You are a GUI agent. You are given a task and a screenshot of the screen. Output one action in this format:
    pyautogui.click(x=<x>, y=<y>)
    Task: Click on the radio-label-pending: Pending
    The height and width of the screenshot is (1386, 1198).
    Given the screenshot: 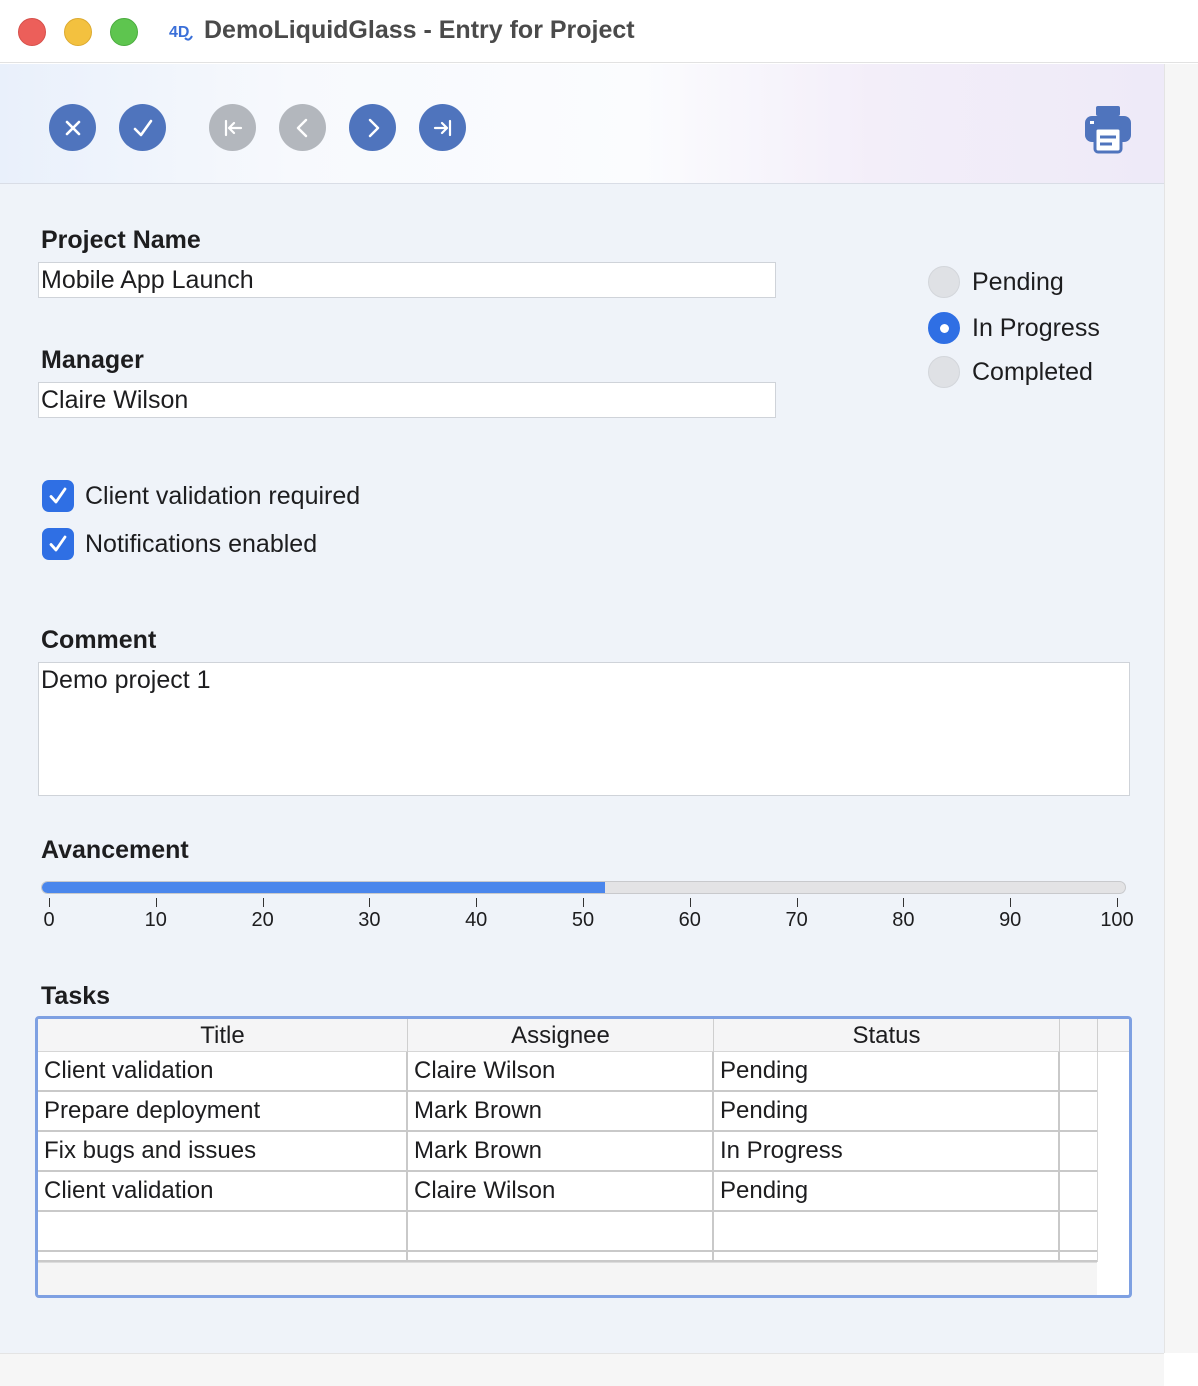 What is the action you would take?
    pyautogui.click(x=1018, y=281)
    